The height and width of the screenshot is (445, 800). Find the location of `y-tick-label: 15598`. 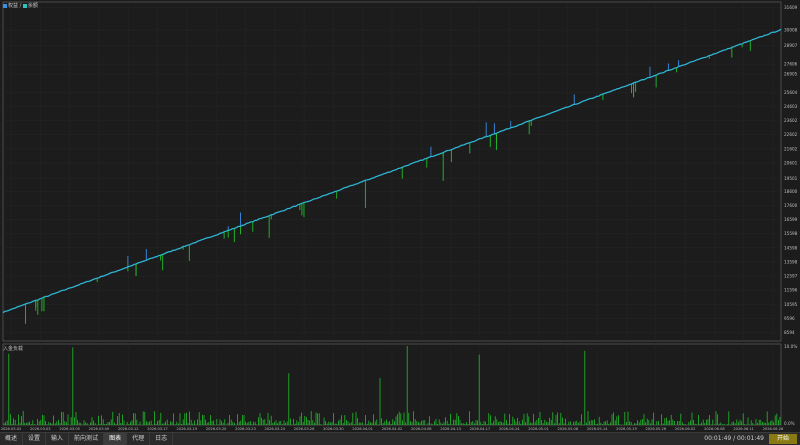

y-tick-label: 15598 is located at coordinates (791, 233).